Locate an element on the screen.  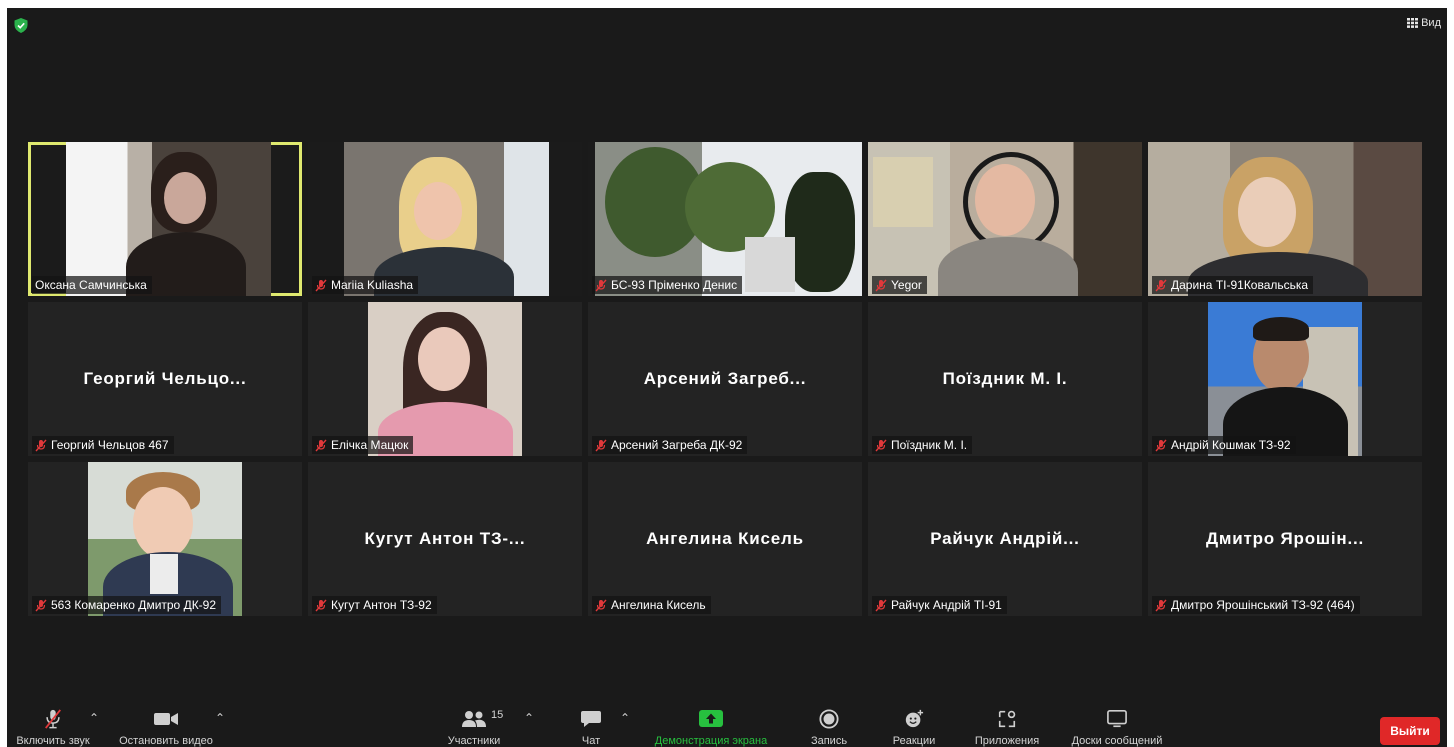
encryption-shield-icon is located at coordinates (21, 25).